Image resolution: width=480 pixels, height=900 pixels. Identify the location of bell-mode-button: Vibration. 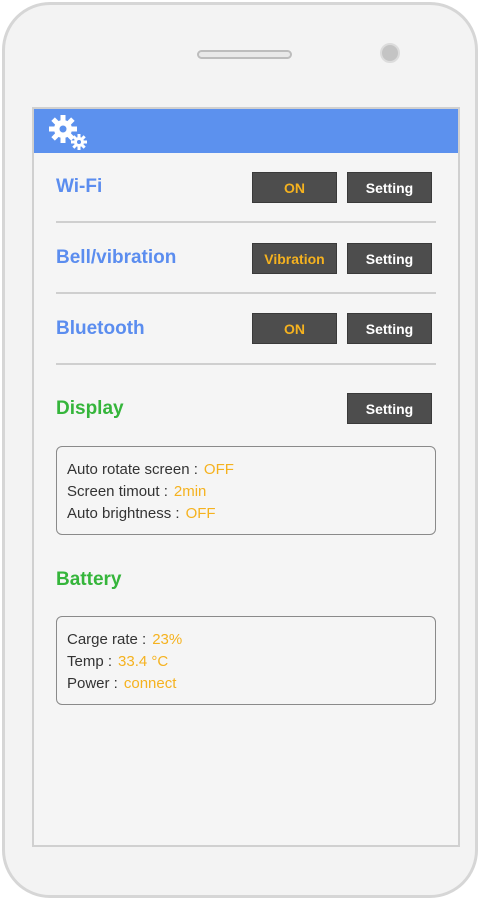
(294, 258).